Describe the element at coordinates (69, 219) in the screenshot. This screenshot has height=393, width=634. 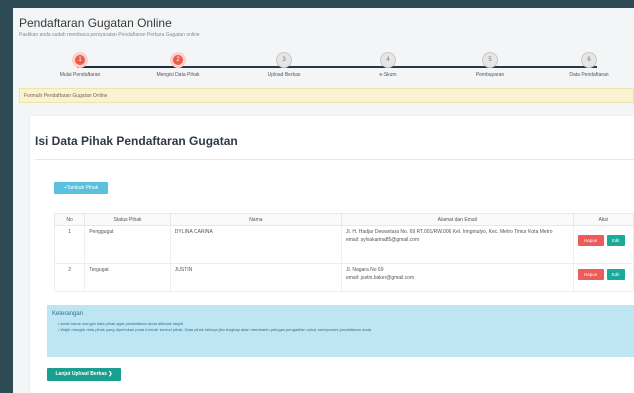
I see `column-header: No` at that location.